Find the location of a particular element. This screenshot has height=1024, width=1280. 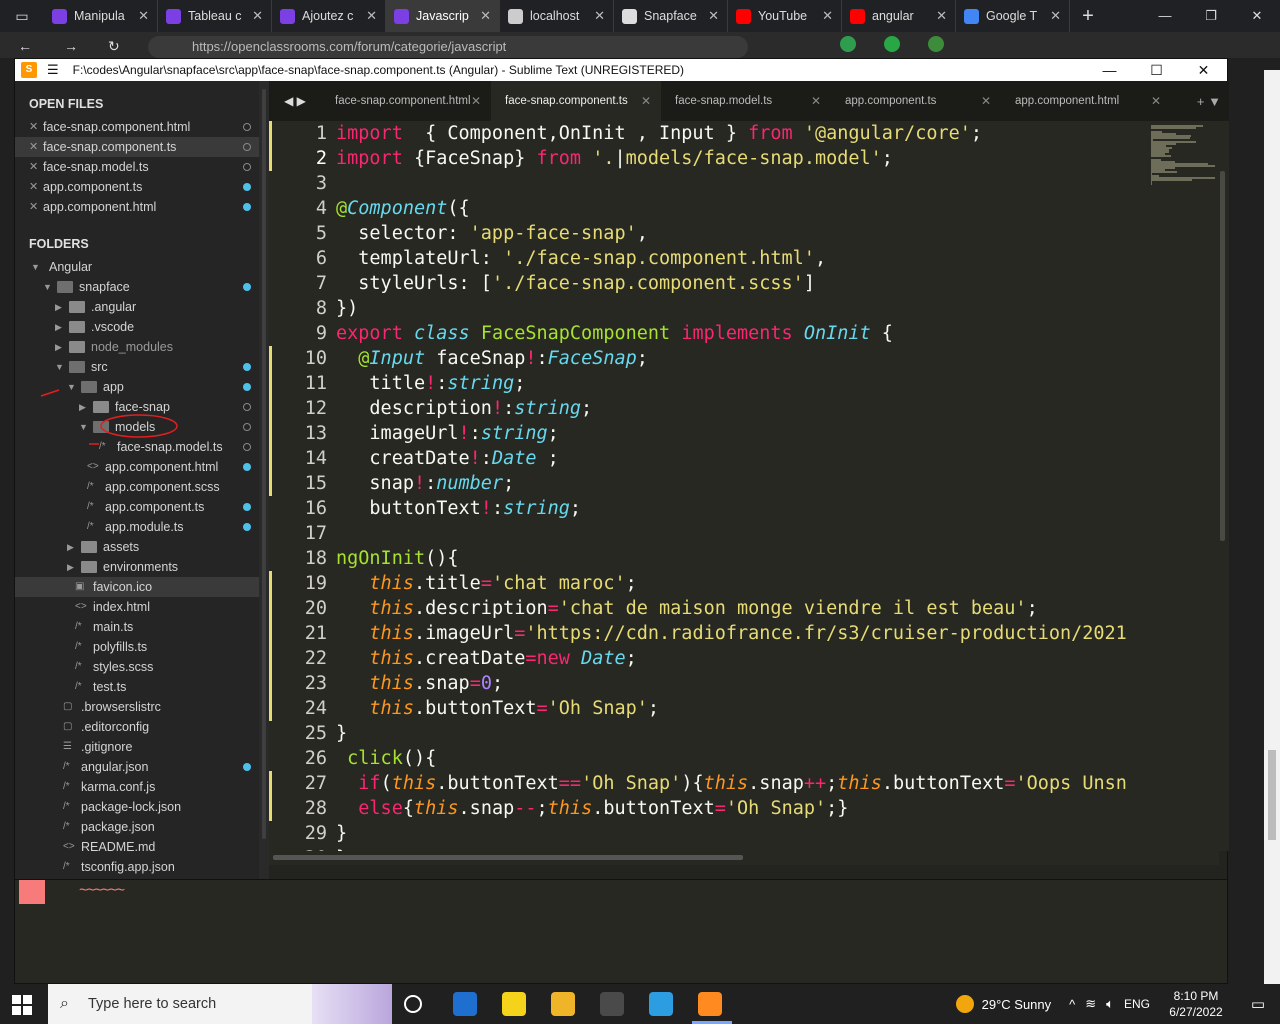

sublime-text-icon is located at coordinates (710, 1004).